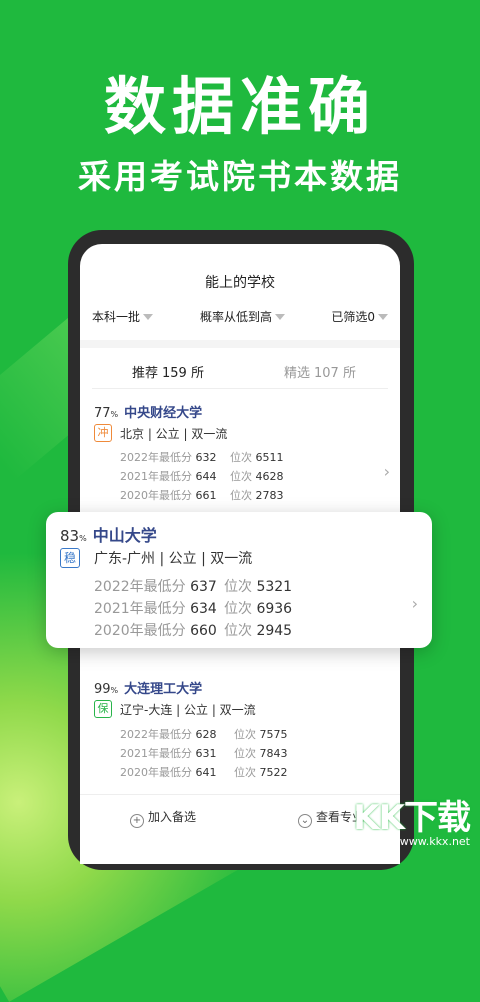 The height and width of the screenshot is (1002, 480). I want to click on min-score: 2021年最低分 631, so click(168, 753).